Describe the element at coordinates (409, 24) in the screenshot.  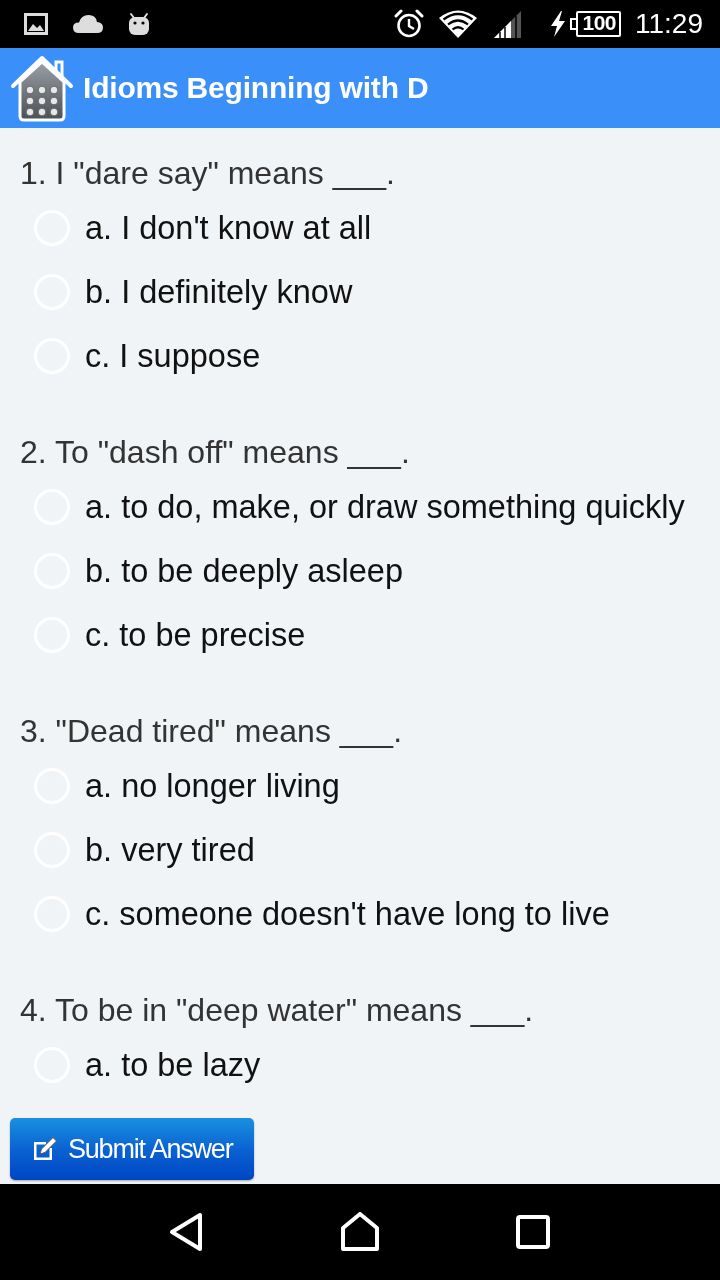
I see `alarm-icon` at that location.